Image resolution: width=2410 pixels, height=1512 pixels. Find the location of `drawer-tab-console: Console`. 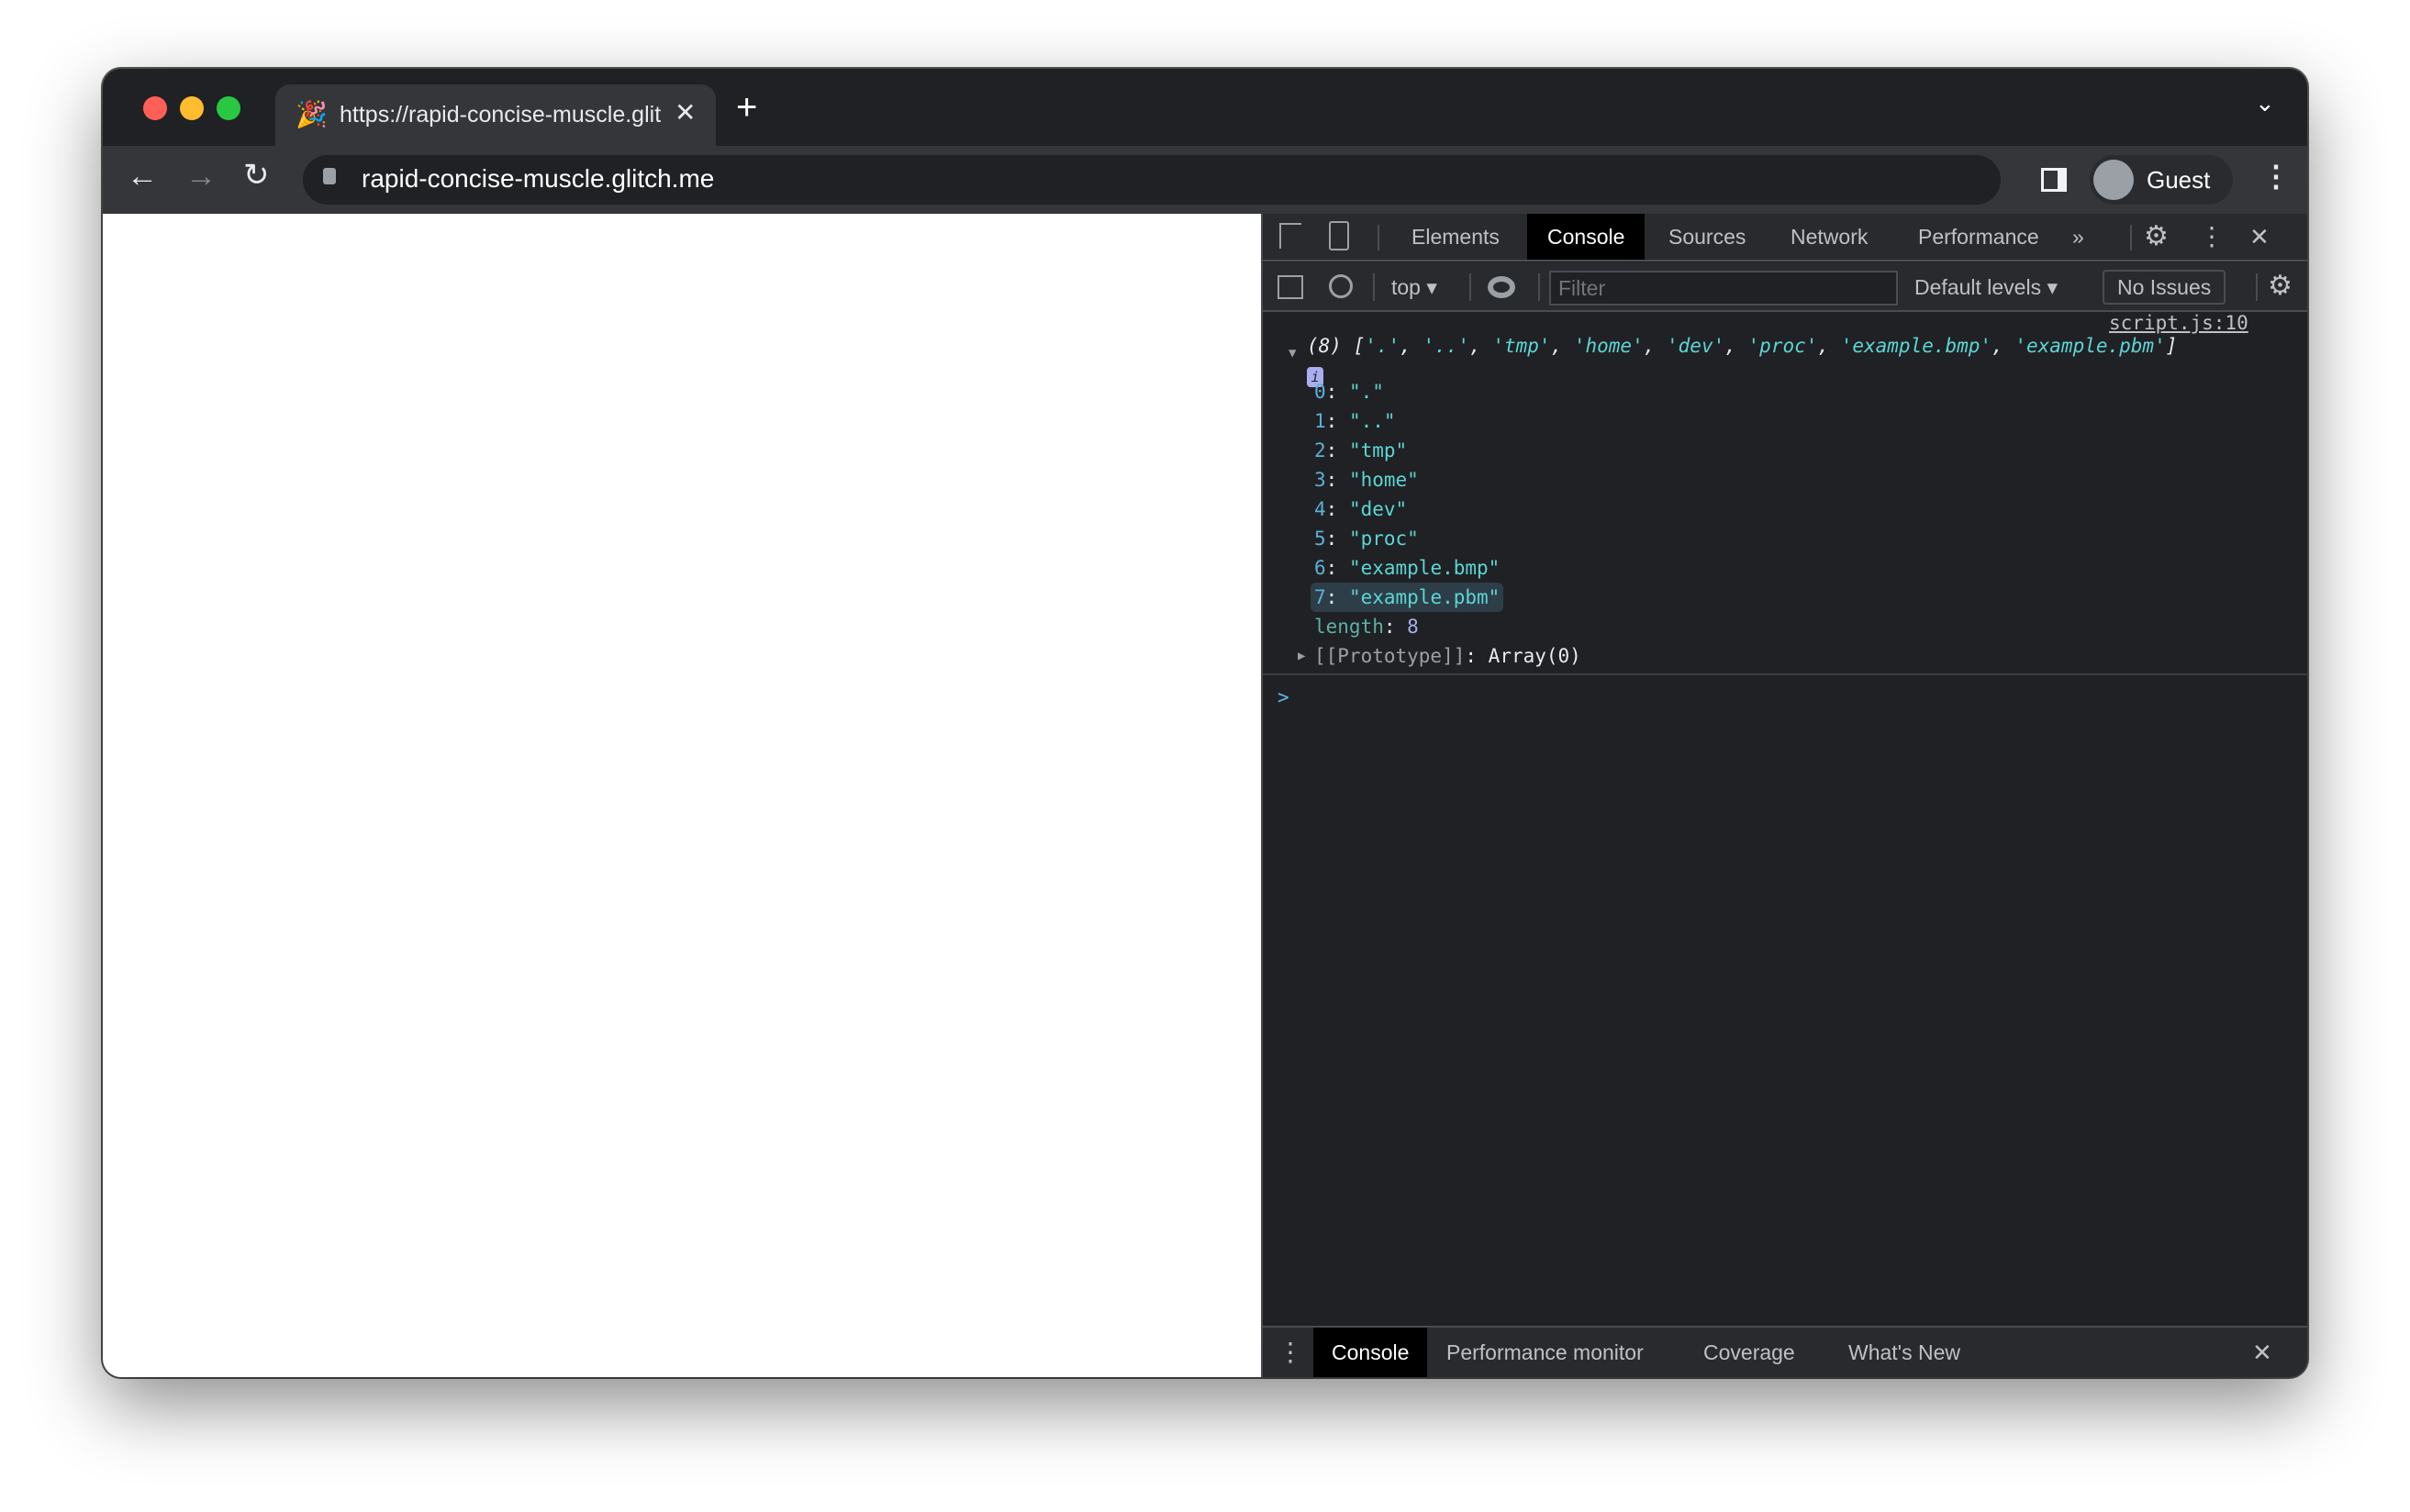

drawer-tab-console: Console is located at coordinates (1370, 1352).